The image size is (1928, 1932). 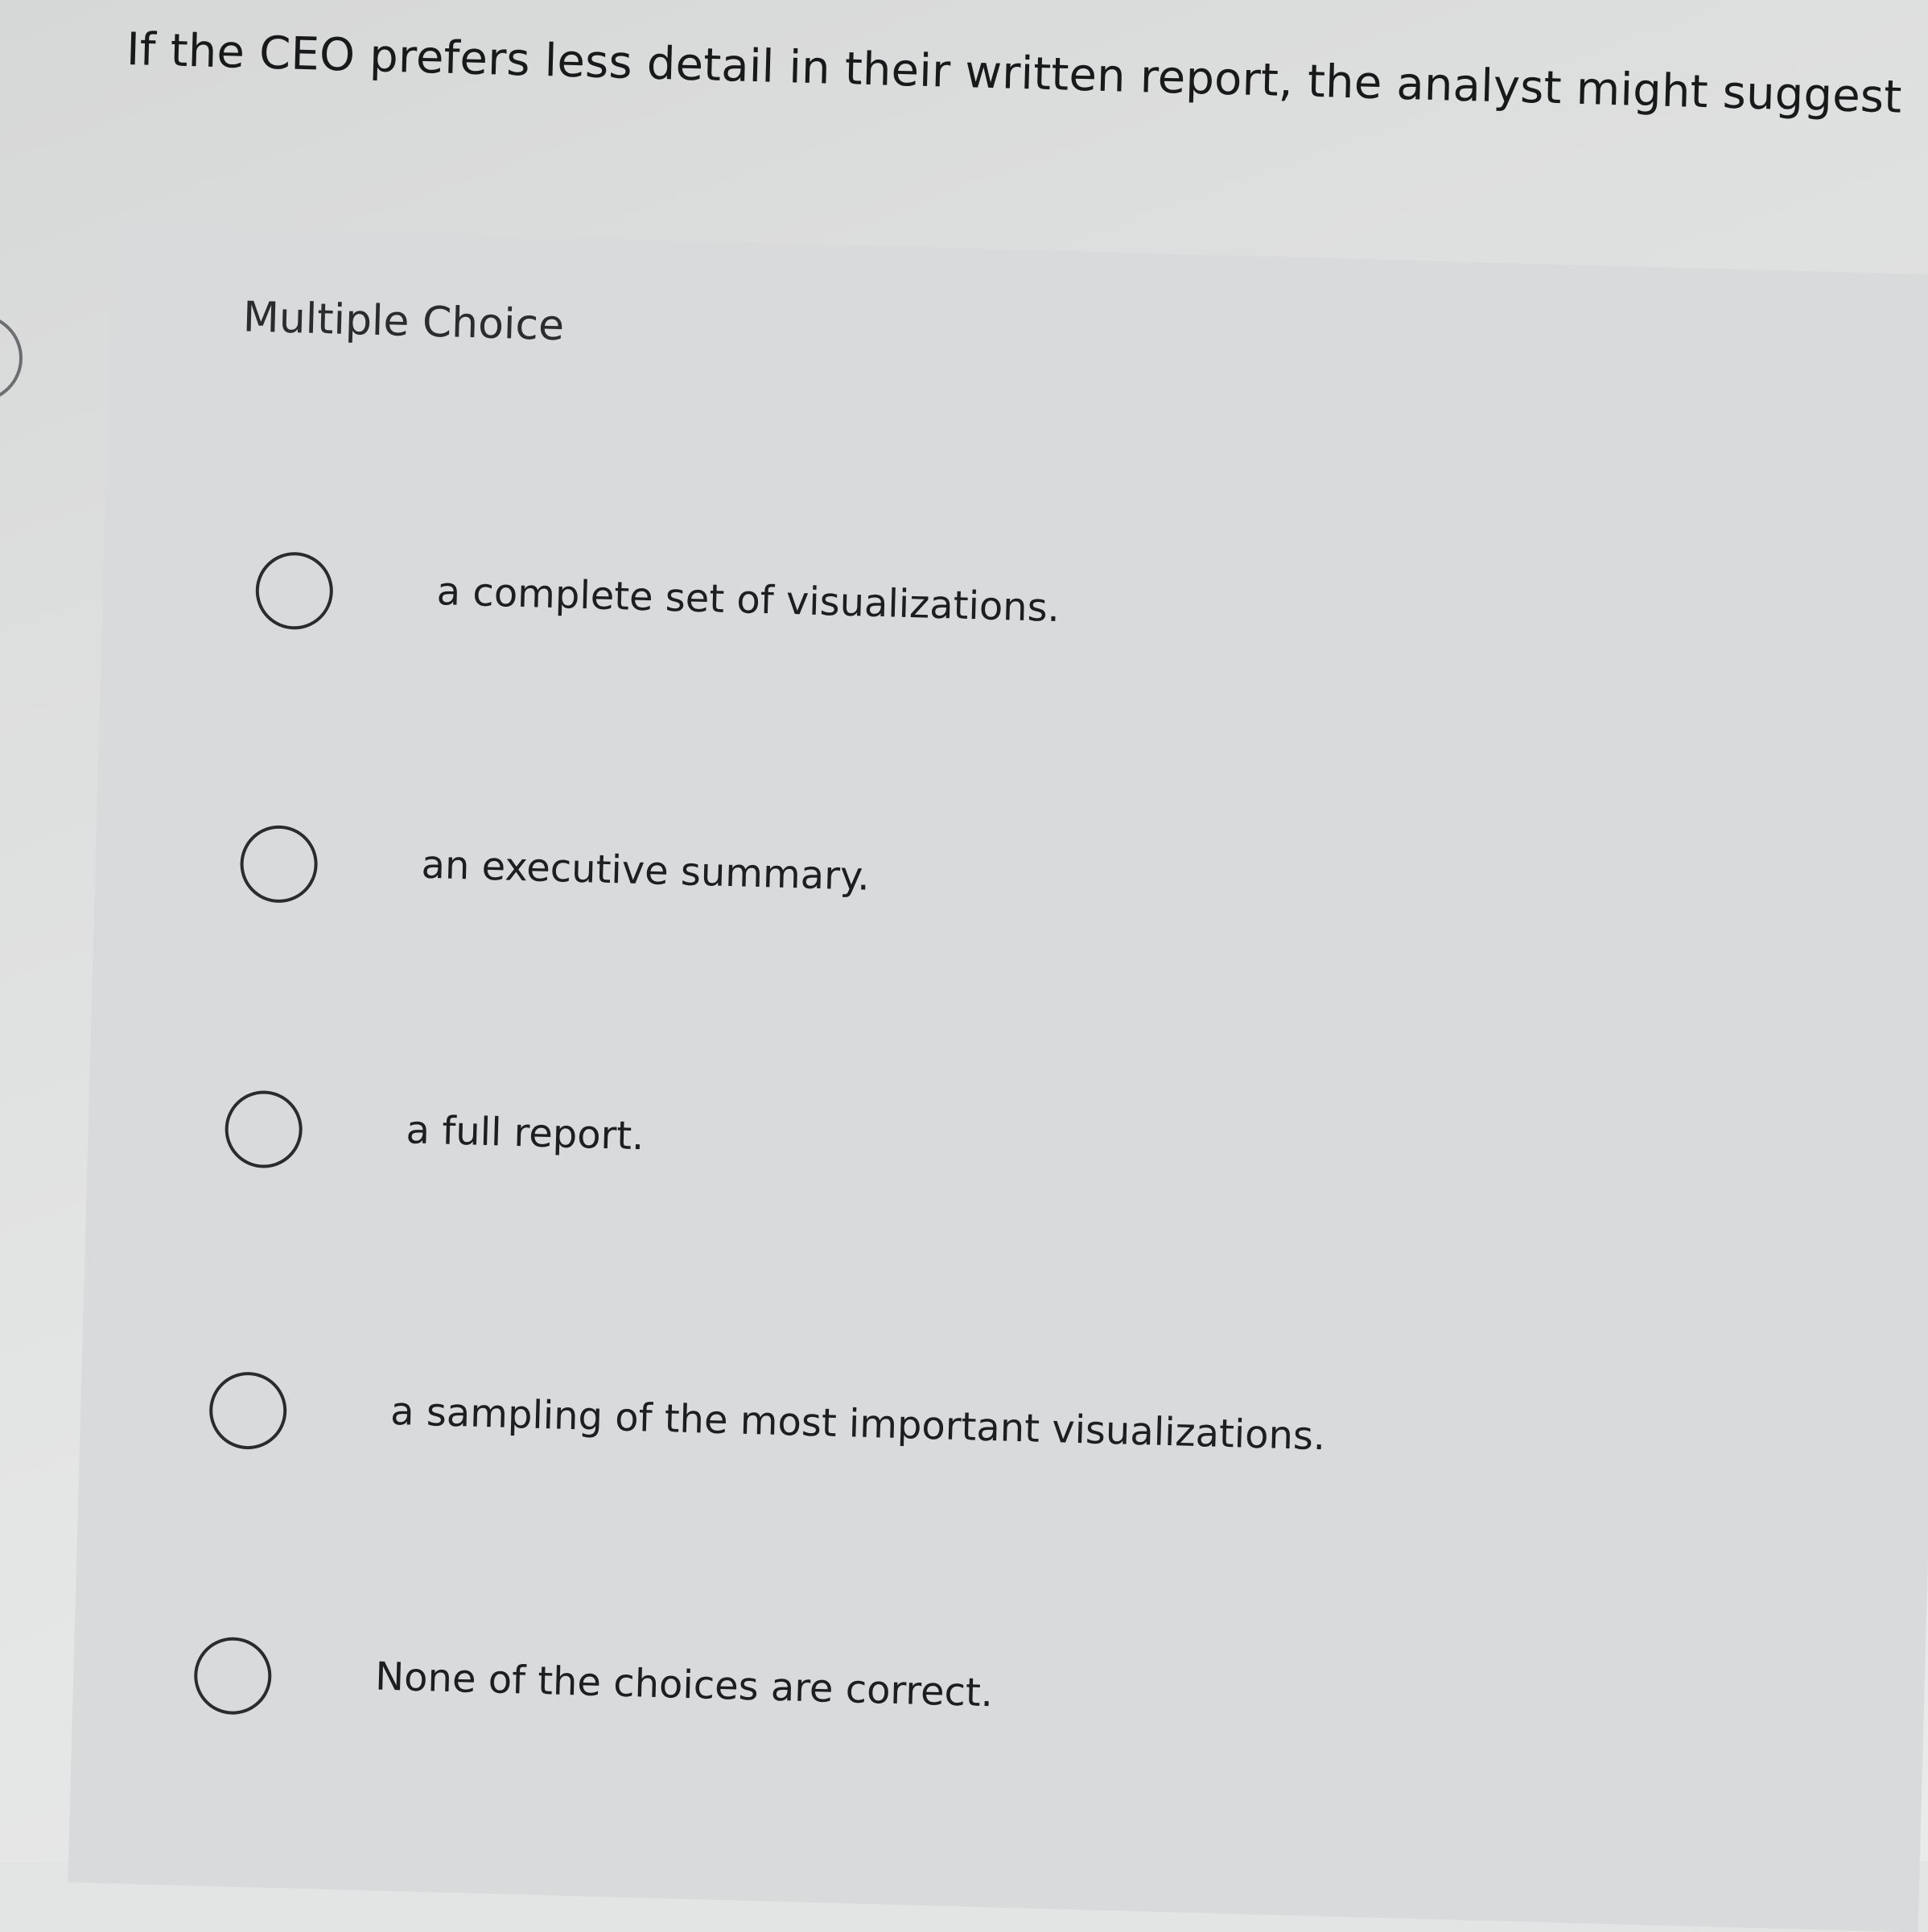 I want to click on choice-label: a full report., so click(x=525, y=1133).